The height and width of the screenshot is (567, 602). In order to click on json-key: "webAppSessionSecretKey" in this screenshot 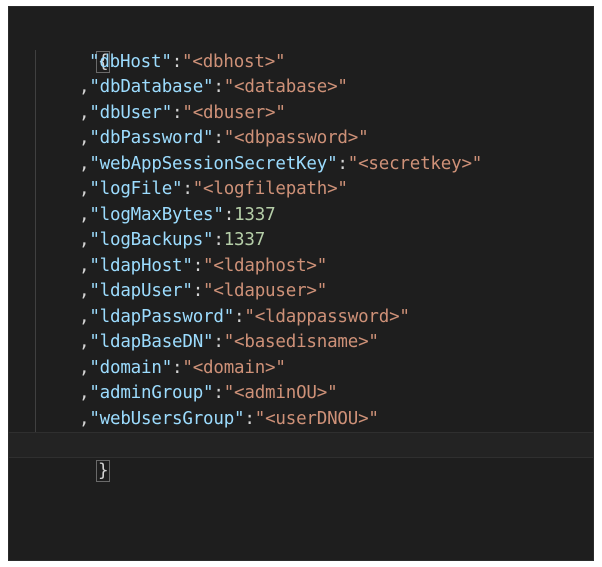, I will do `click(213, 163)`.